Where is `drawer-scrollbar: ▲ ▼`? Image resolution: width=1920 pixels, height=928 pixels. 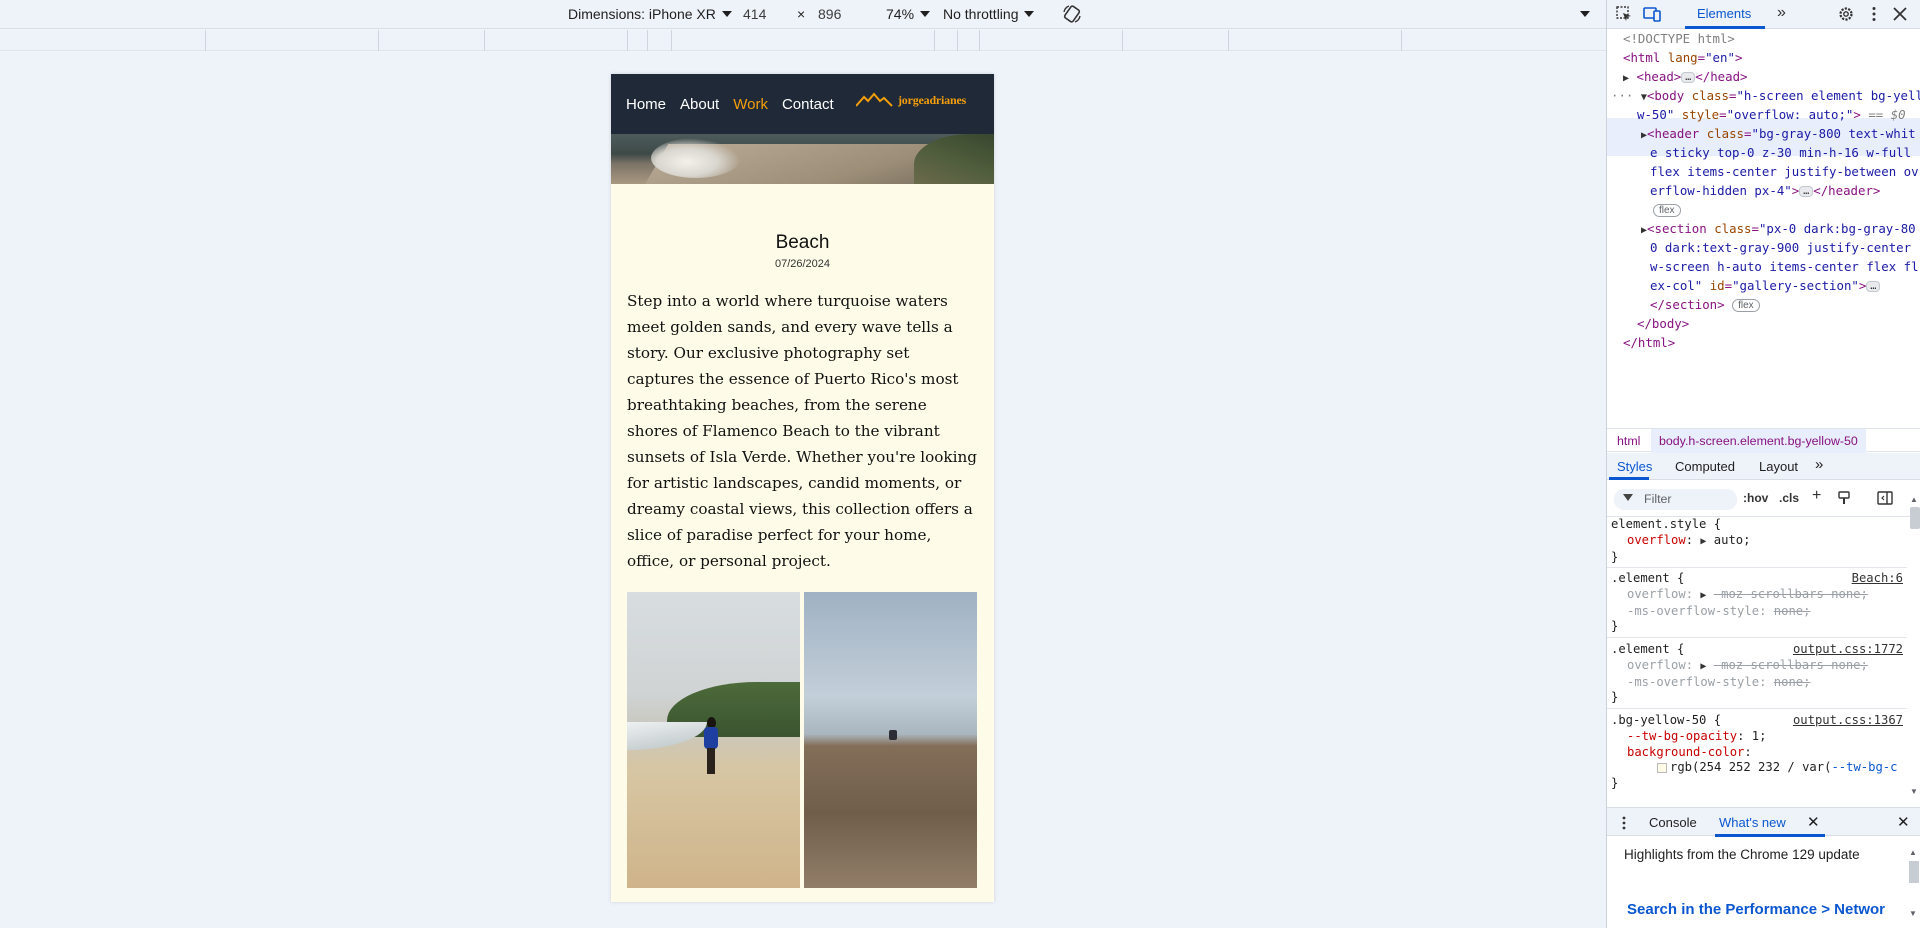
drawer-scrollbar: ▲ ▼ is located at coordinates (1912, 883).